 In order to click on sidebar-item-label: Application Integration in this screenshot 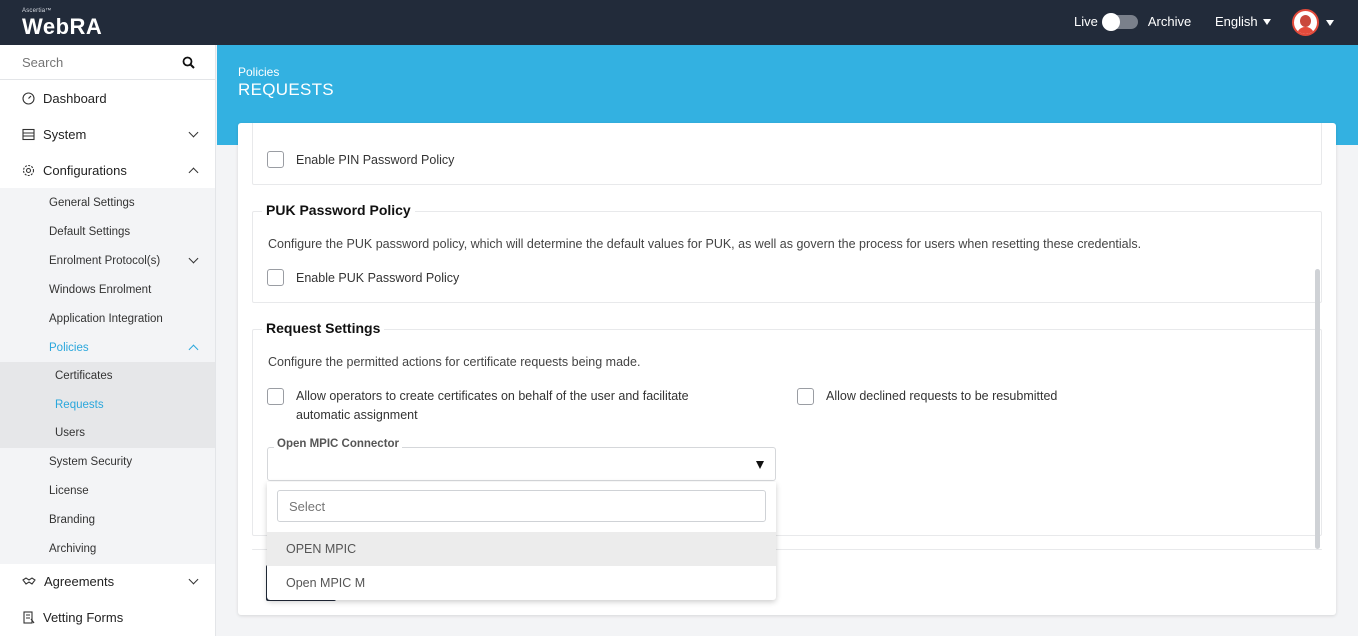, I will do `click(106, 318)`.